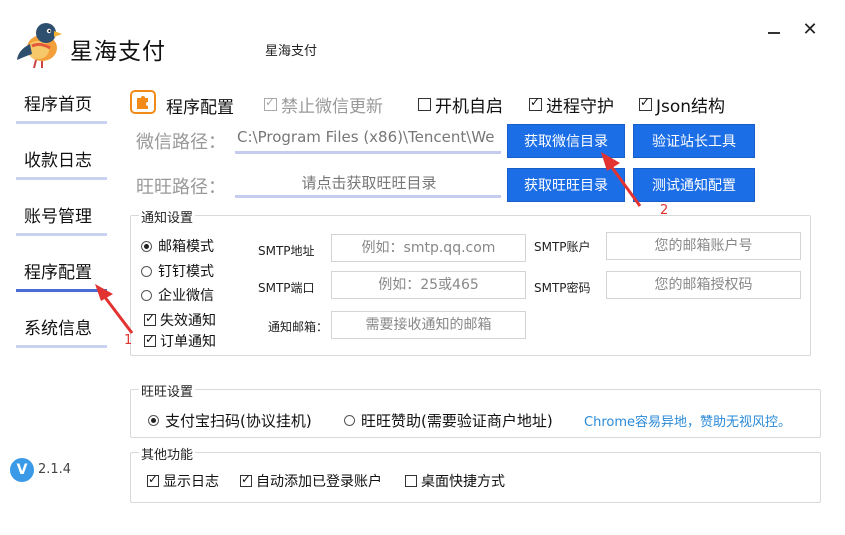 The height and width of the screenshot is (535, 845). Describe the element at coordinates (128, 340) in the screenshot. I see `annotation-number-1: 1` at that location.